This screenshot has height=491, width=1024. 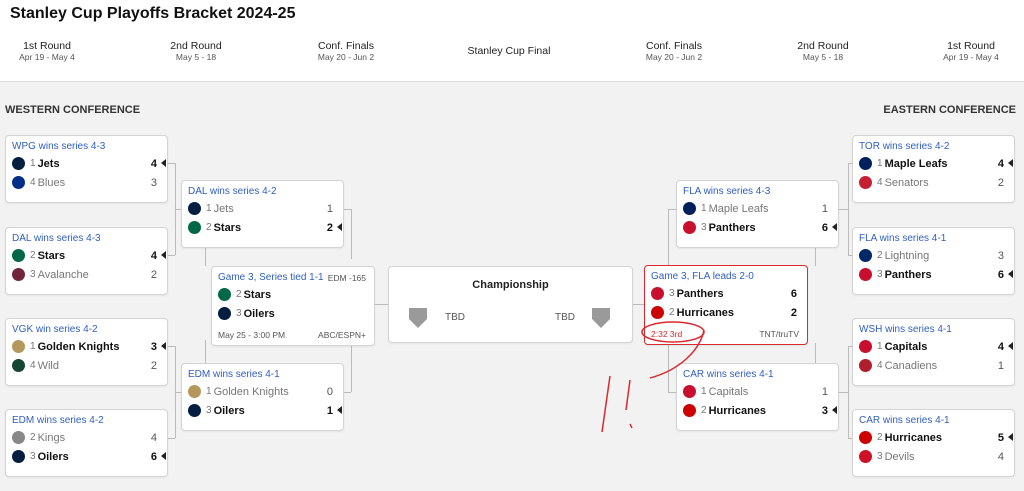 I want to click on red-circle-mark, so click(x=673, y=332).